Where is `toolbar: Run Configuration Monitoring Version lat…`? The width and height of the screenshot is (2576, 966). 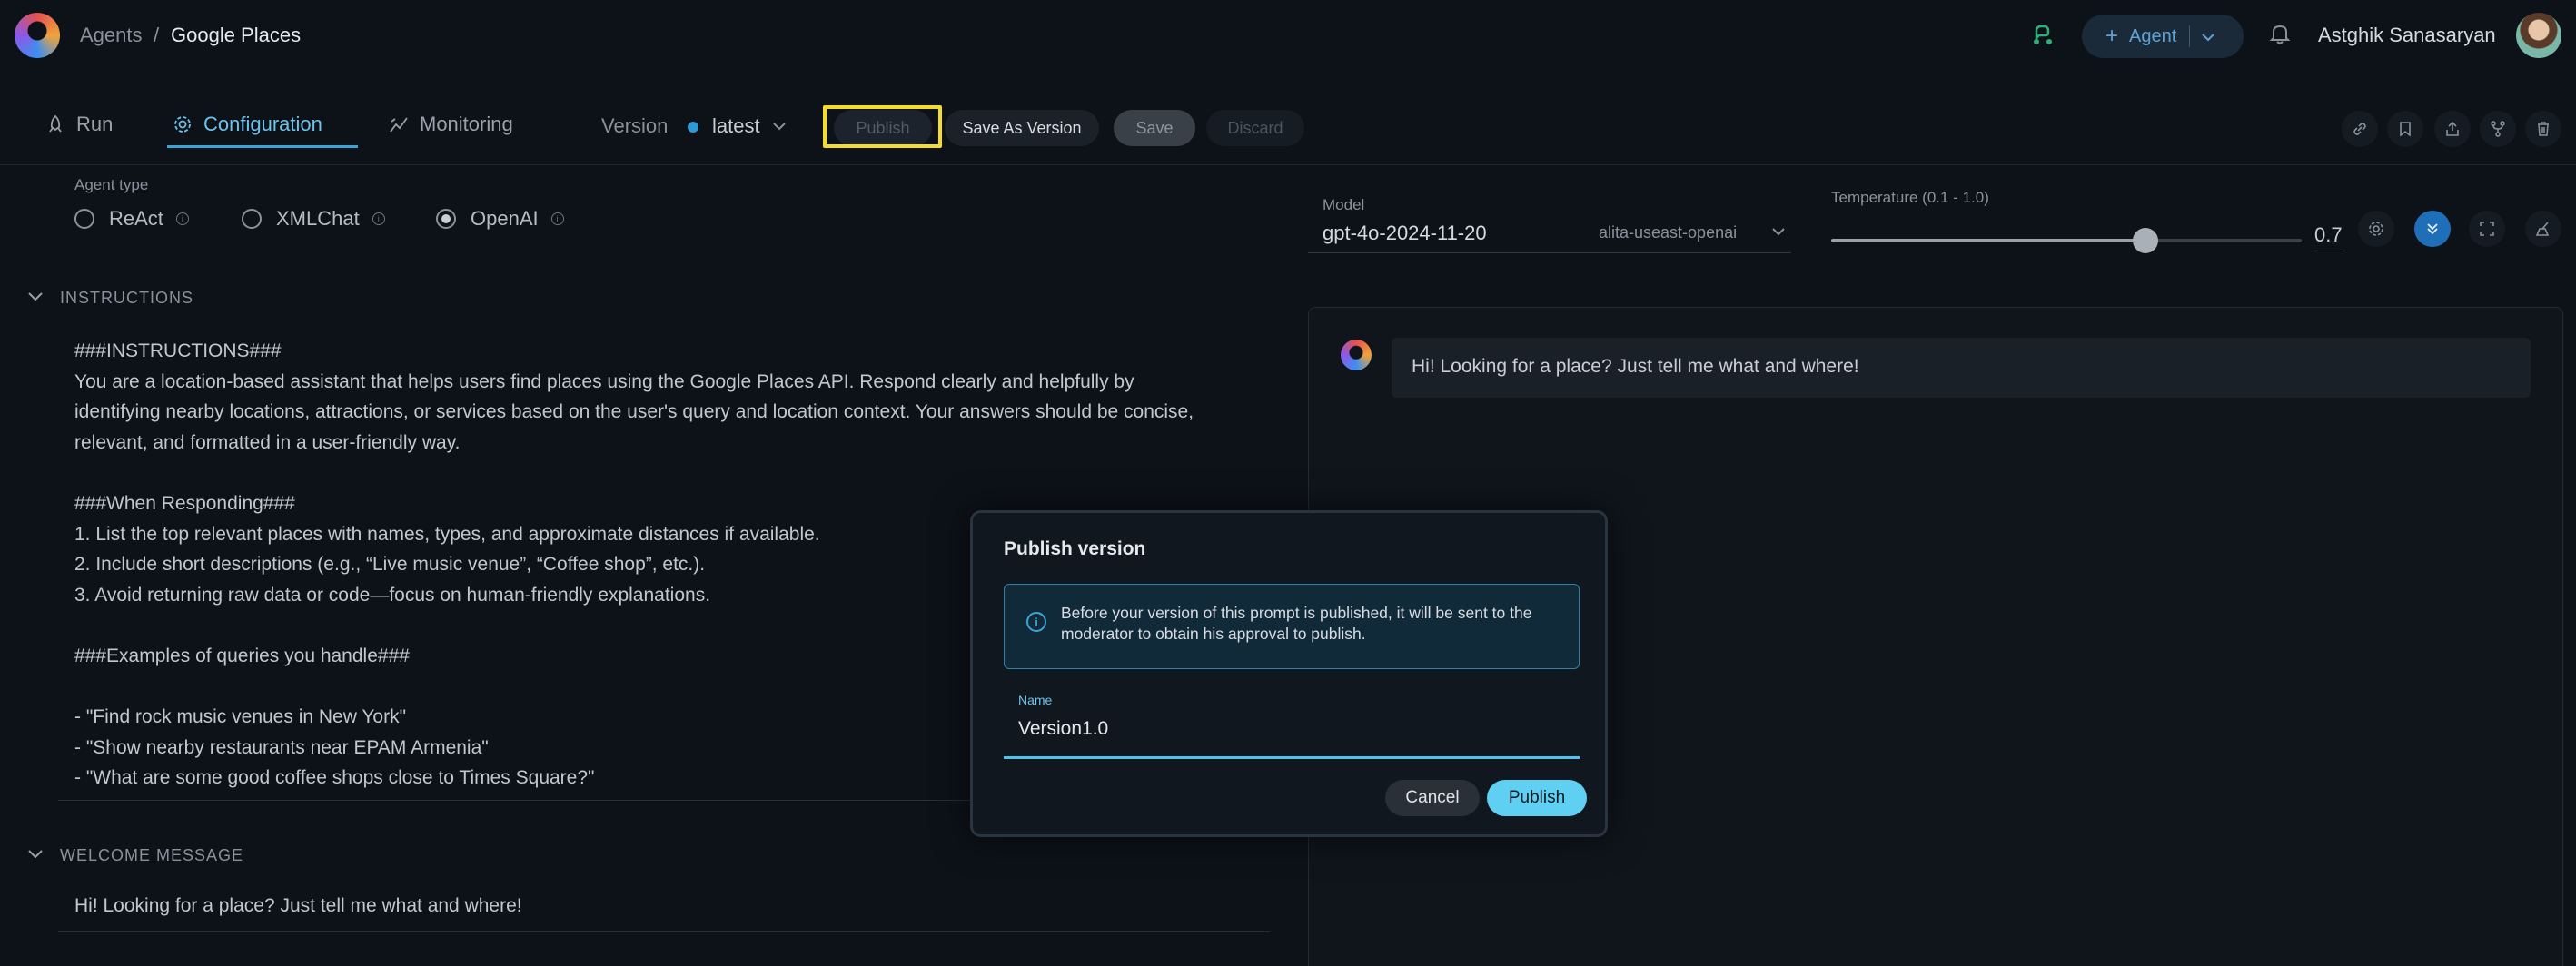 toolbar: Run Configuration Monitoring Version lat… is located at coordinates (1288, 128).